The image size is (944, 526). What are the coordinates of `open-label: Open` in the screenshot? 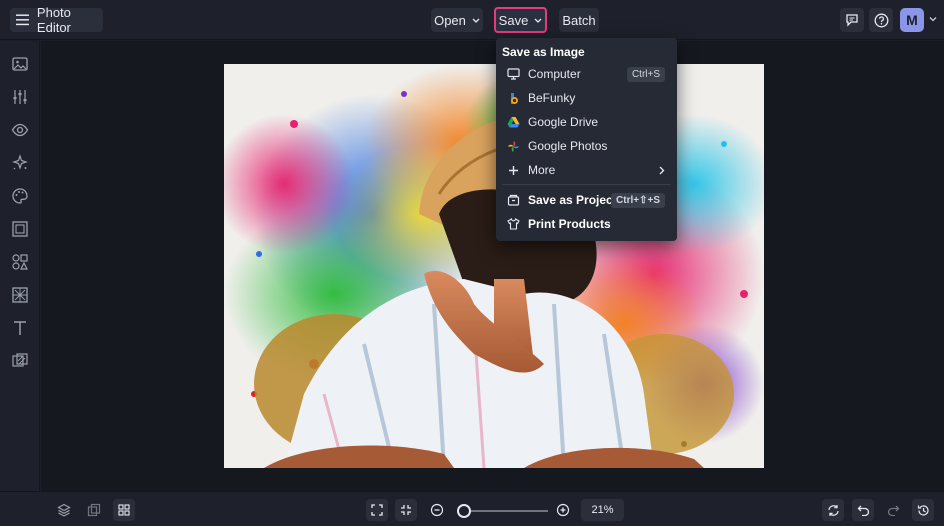 It's located at (450, 20).